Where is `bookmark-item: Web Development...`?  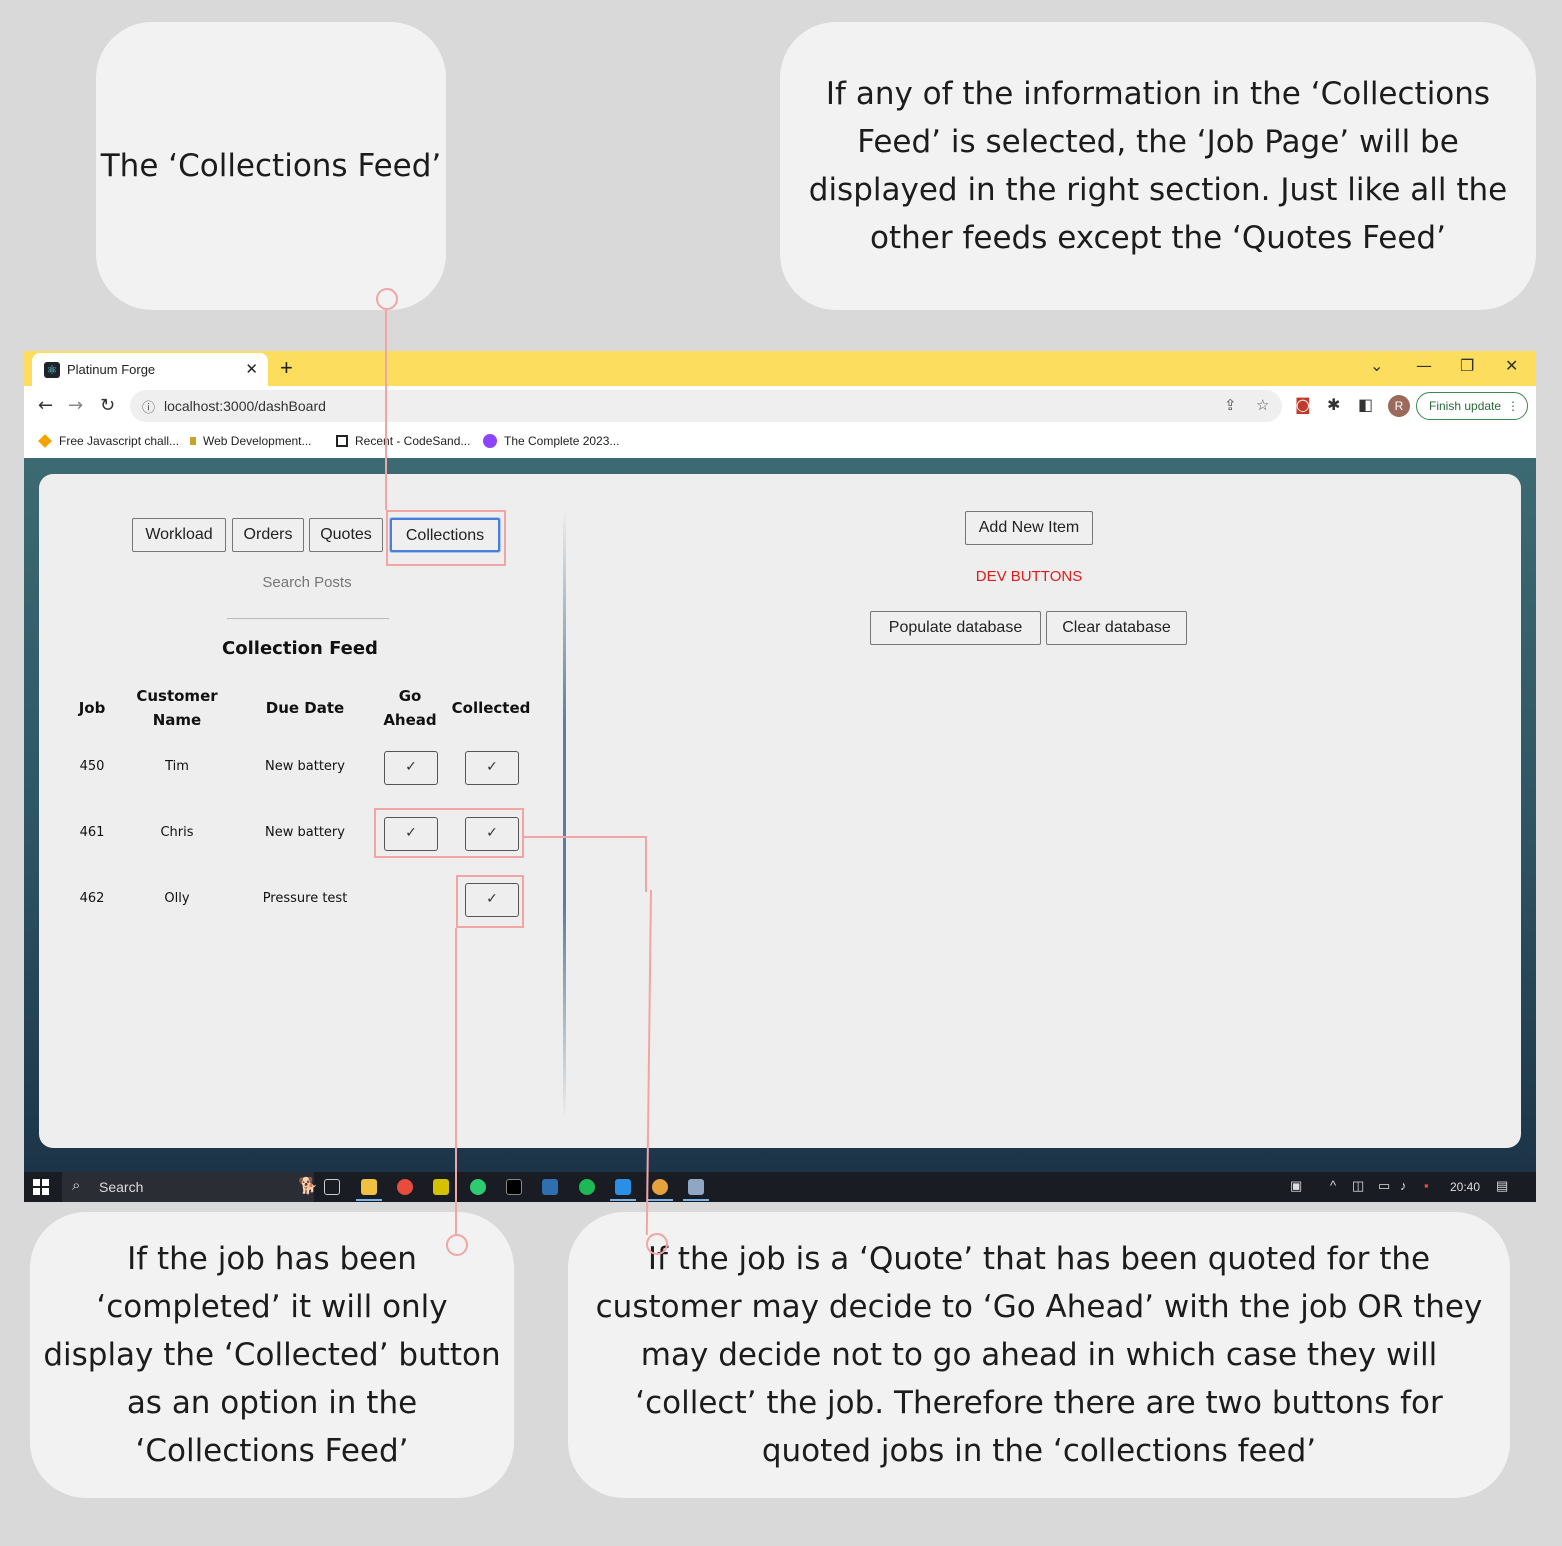 bookmark-item: Web Development... is located at coordinates (251, 441).